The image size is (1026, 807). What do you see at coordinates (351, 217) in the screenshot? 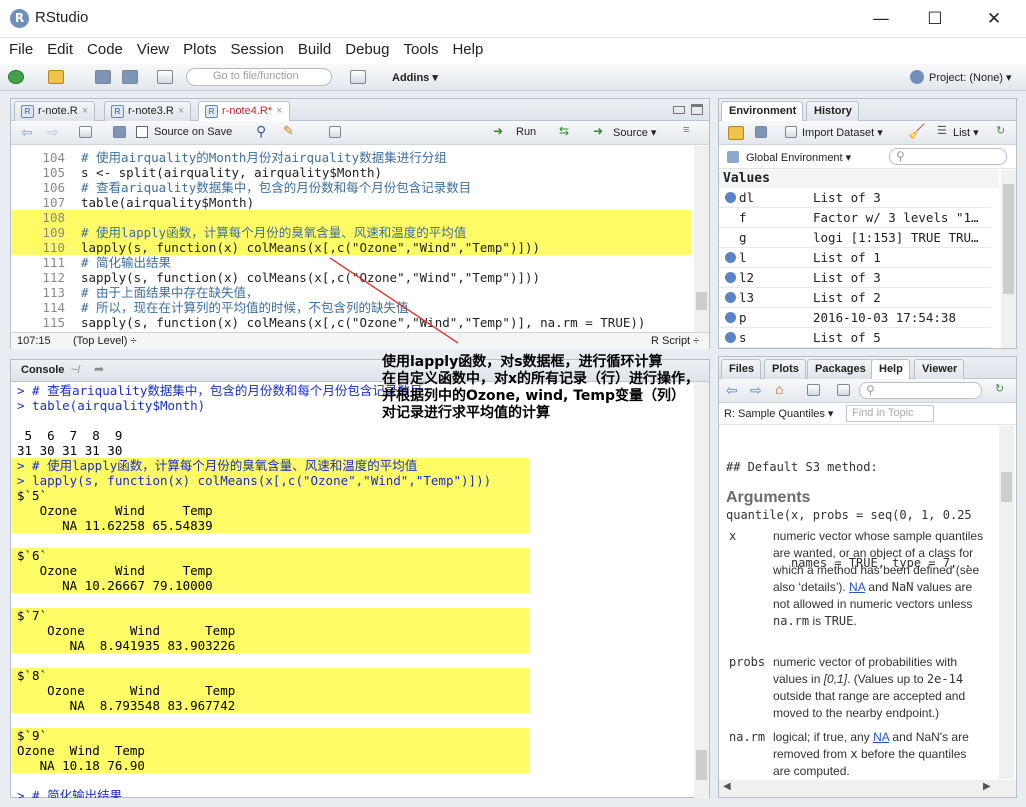
I see `code-line: 108` at bounding box center [351, 217].